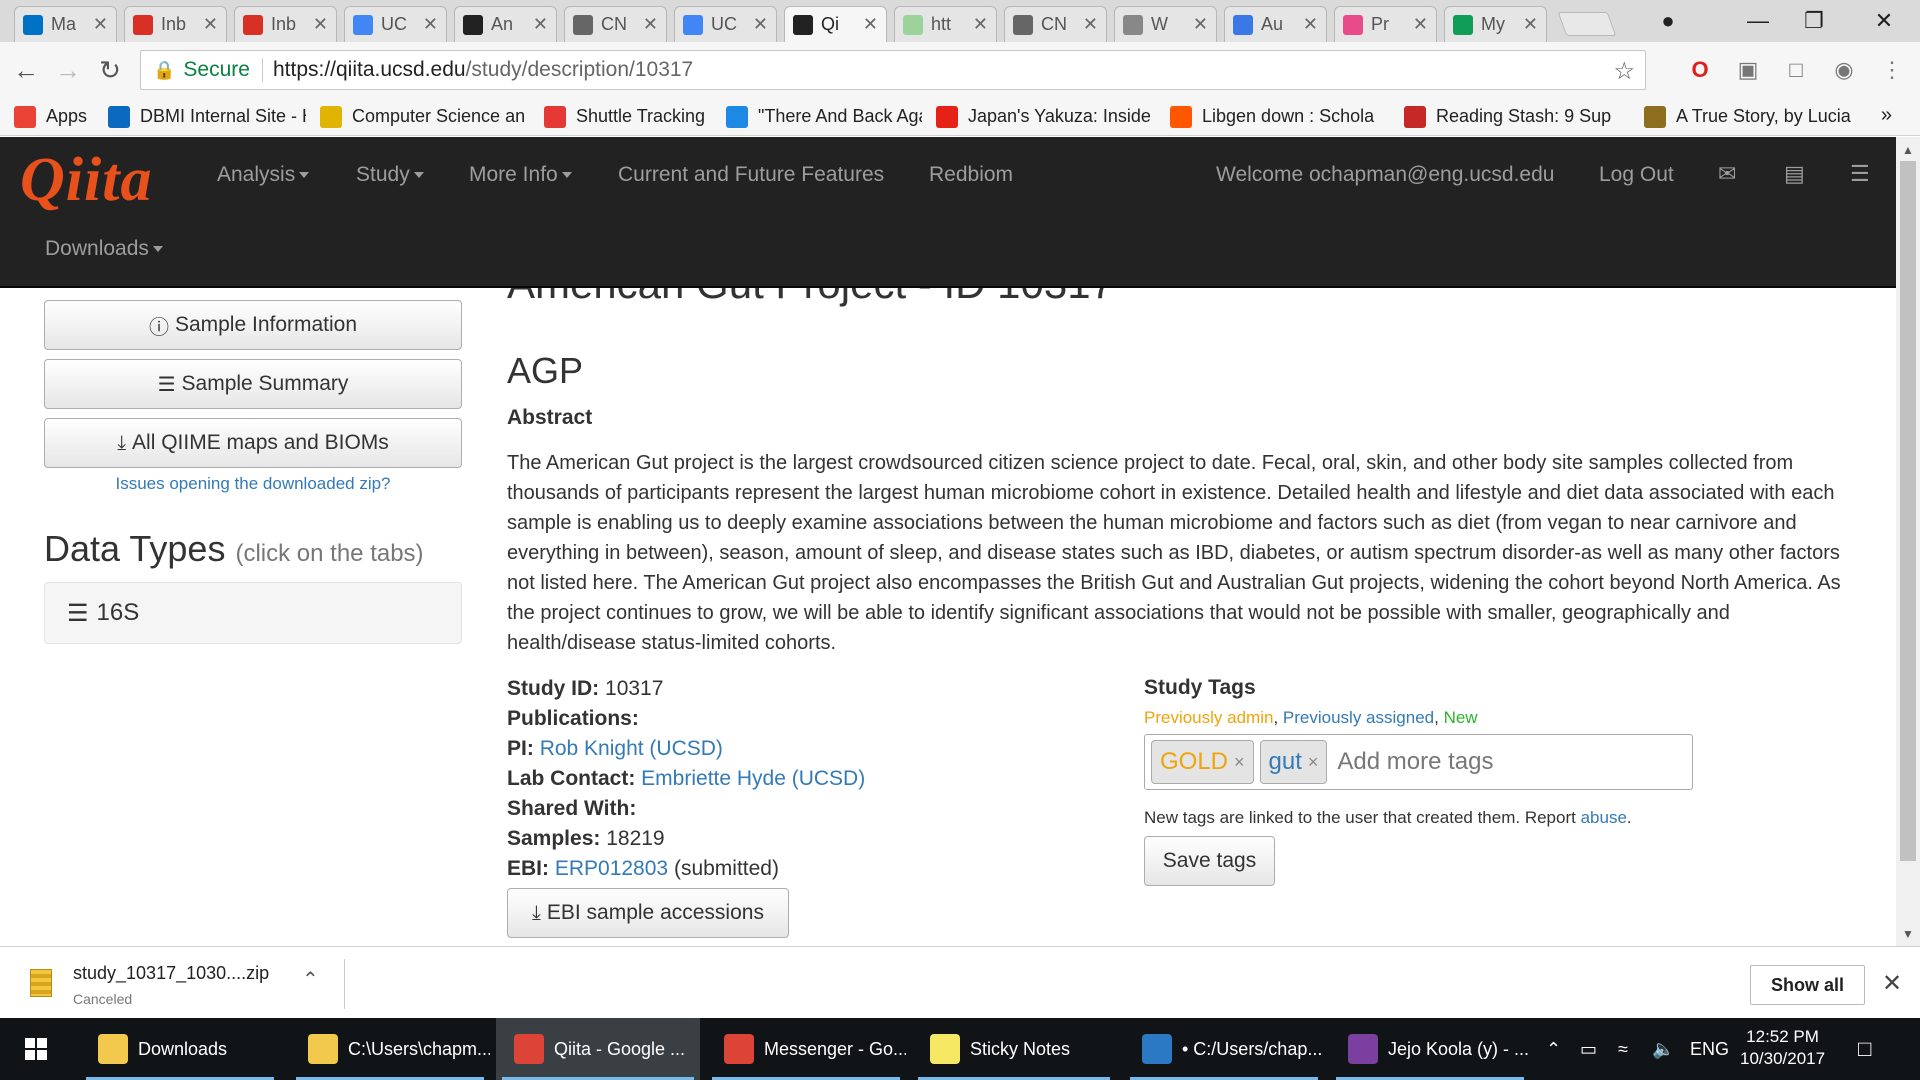  What do you see at coordinates (390, 175) in the screenshot?
I see `nav-study: Study` at bounding box center [390, 175].